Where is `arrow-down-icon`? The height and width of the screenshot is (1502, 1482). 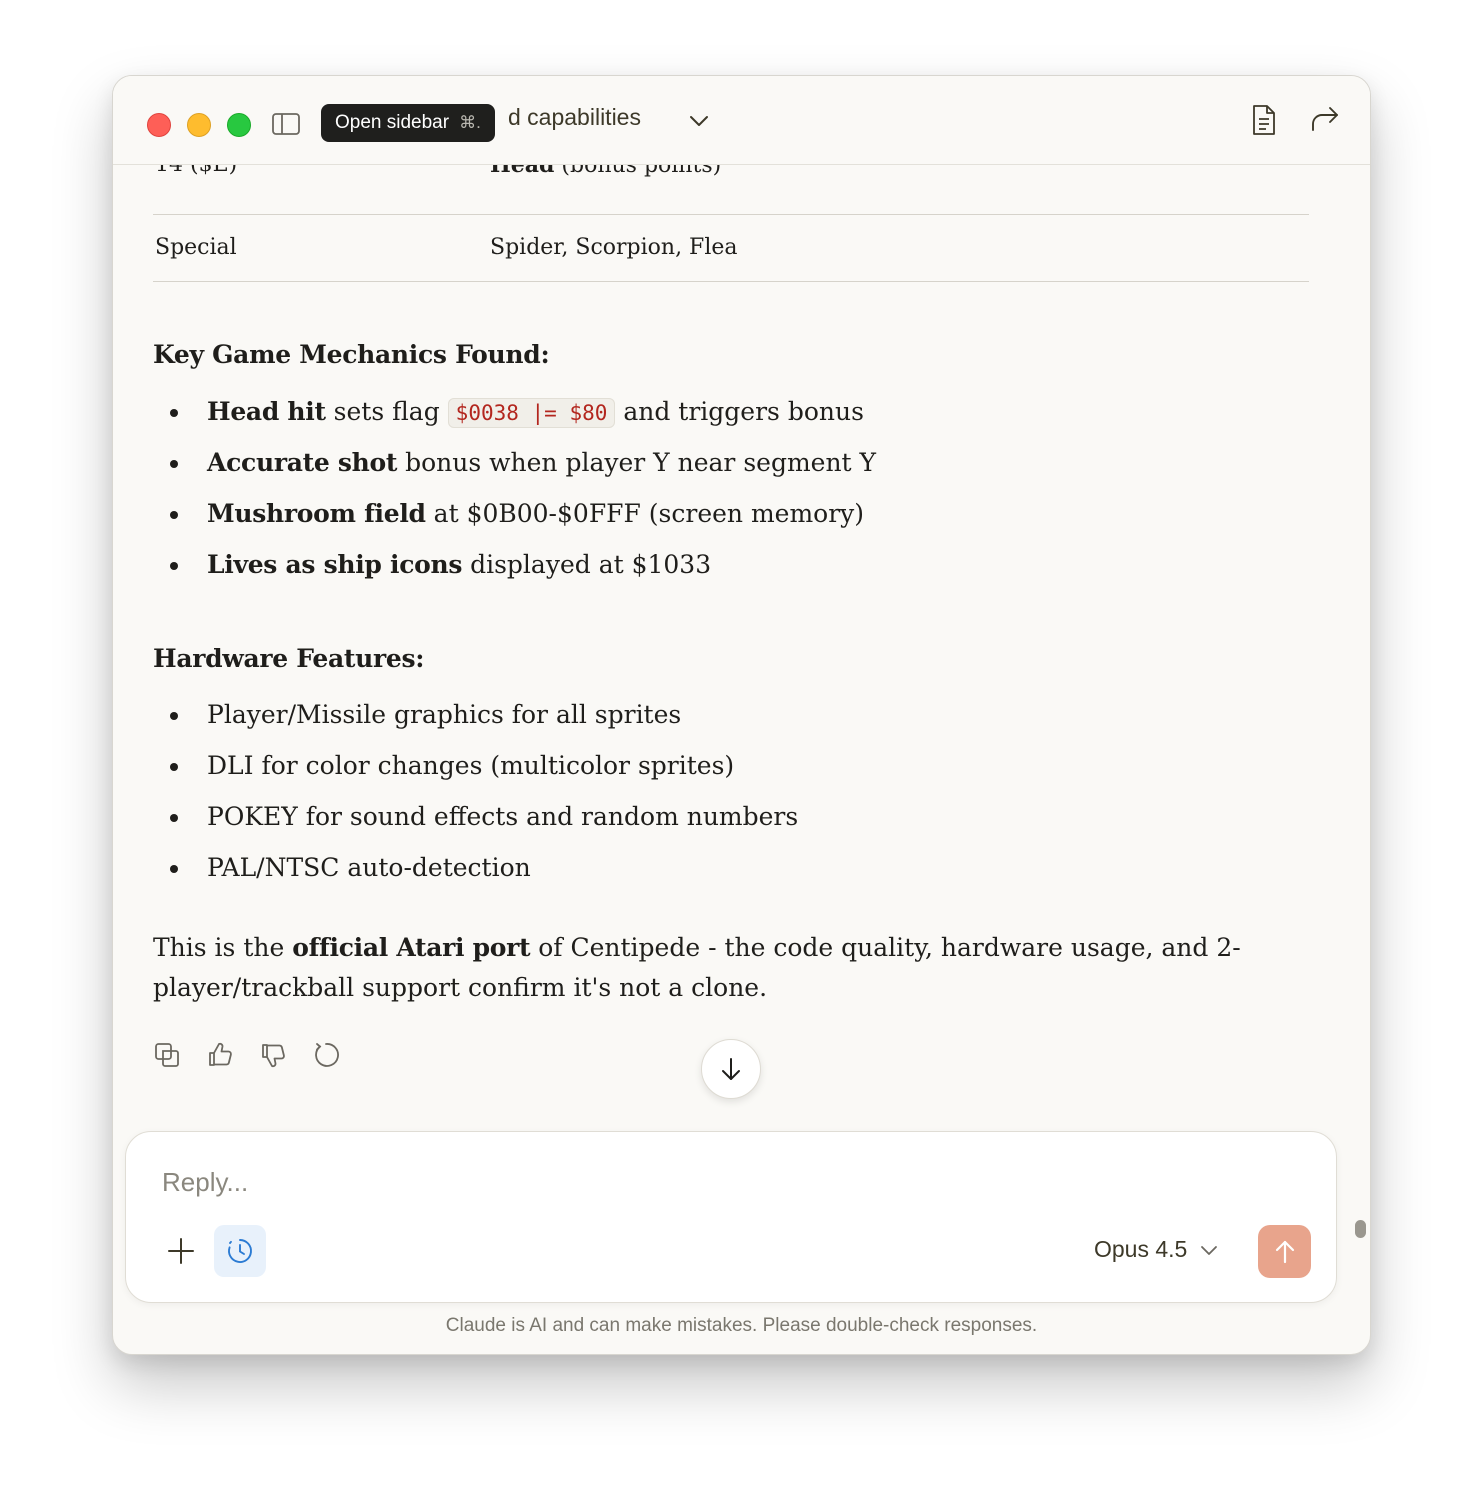 arrow-down-icon is located at coordinates (731, 1069).